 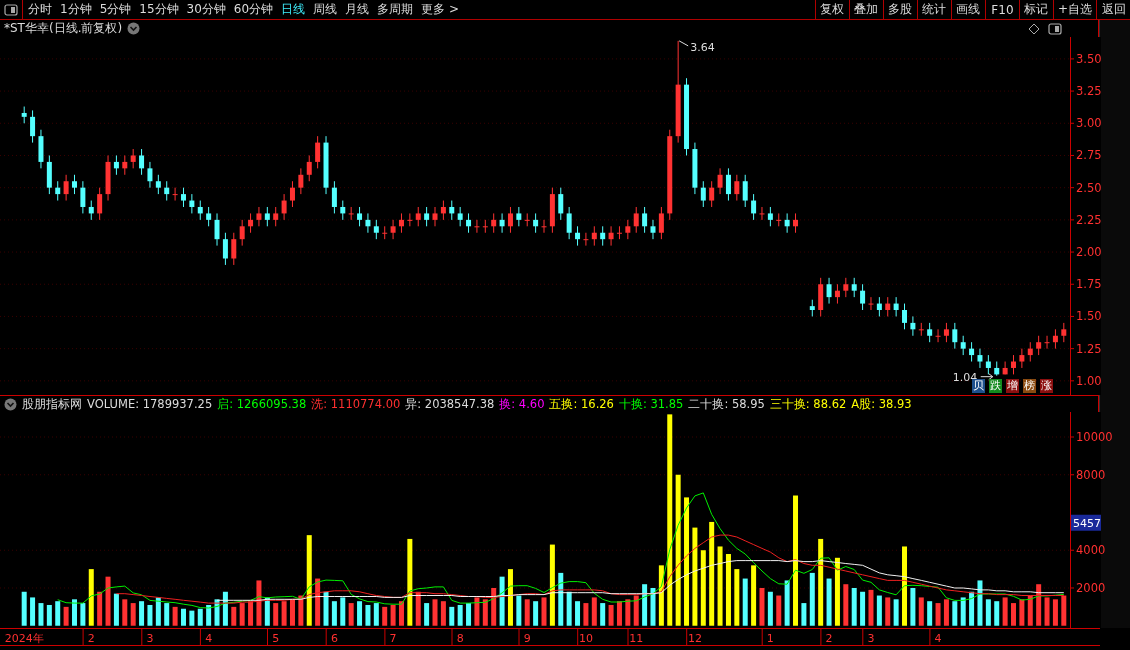 What do you see at coordinates (357, 9) in the screenshot?
I see `period-tab: 月线` at bounding box center [357, 9].